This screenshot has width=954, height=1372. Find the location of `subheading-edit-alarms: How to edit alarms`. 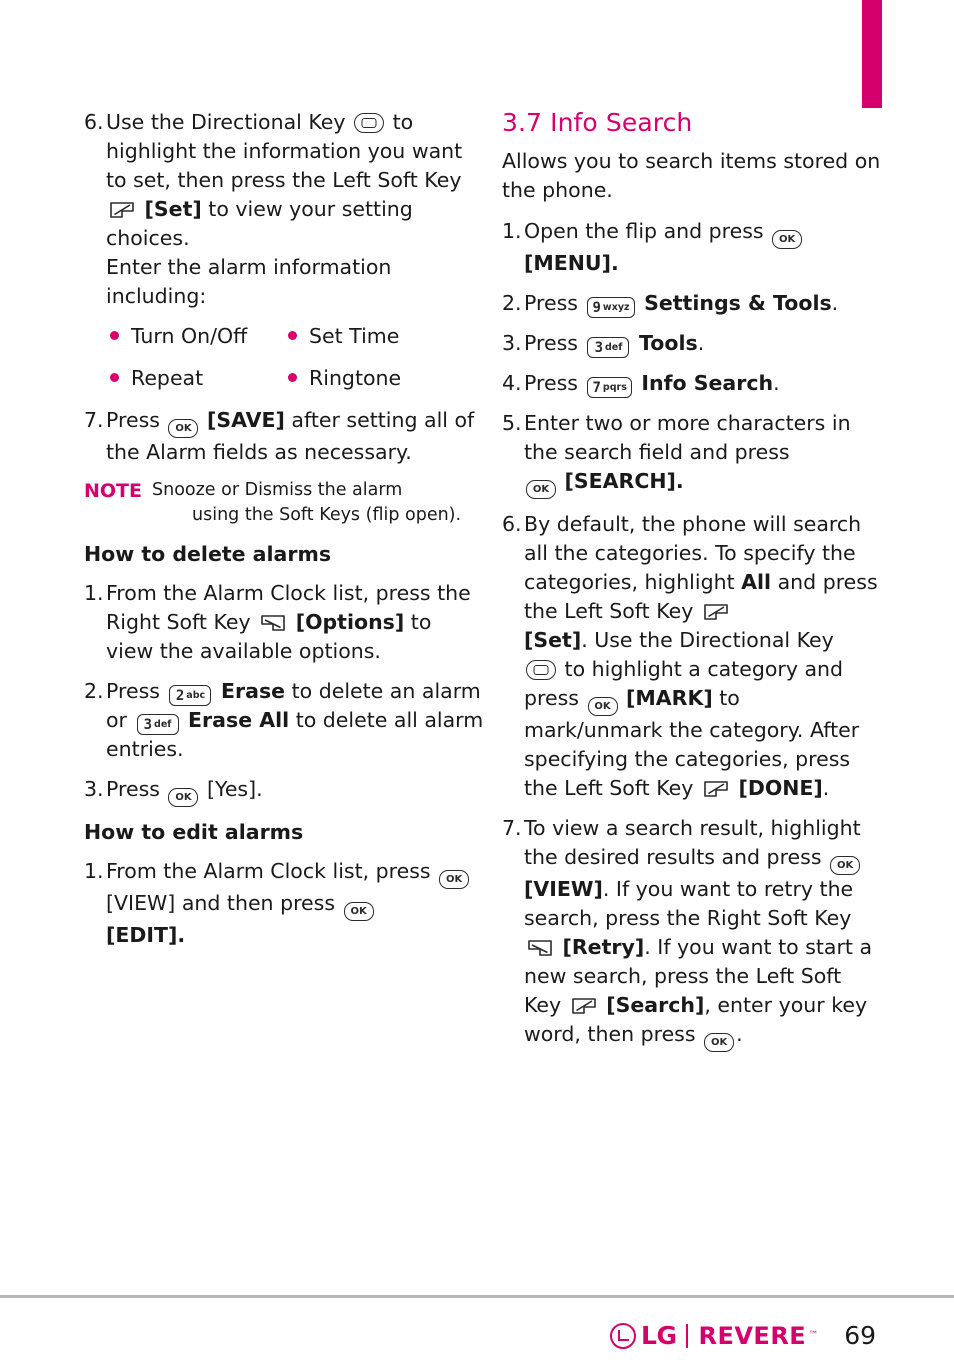

subheading-edit-alarms: How to edit alarms is located at coordinates (194, 832).